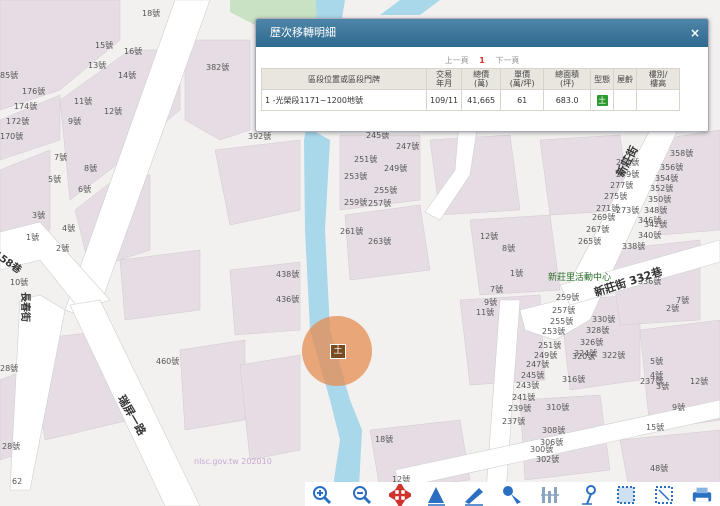  What do you see at coordinates (650, 235) in the screenshot?
I see `address-label: 340號` at bounding box center [650, 235].